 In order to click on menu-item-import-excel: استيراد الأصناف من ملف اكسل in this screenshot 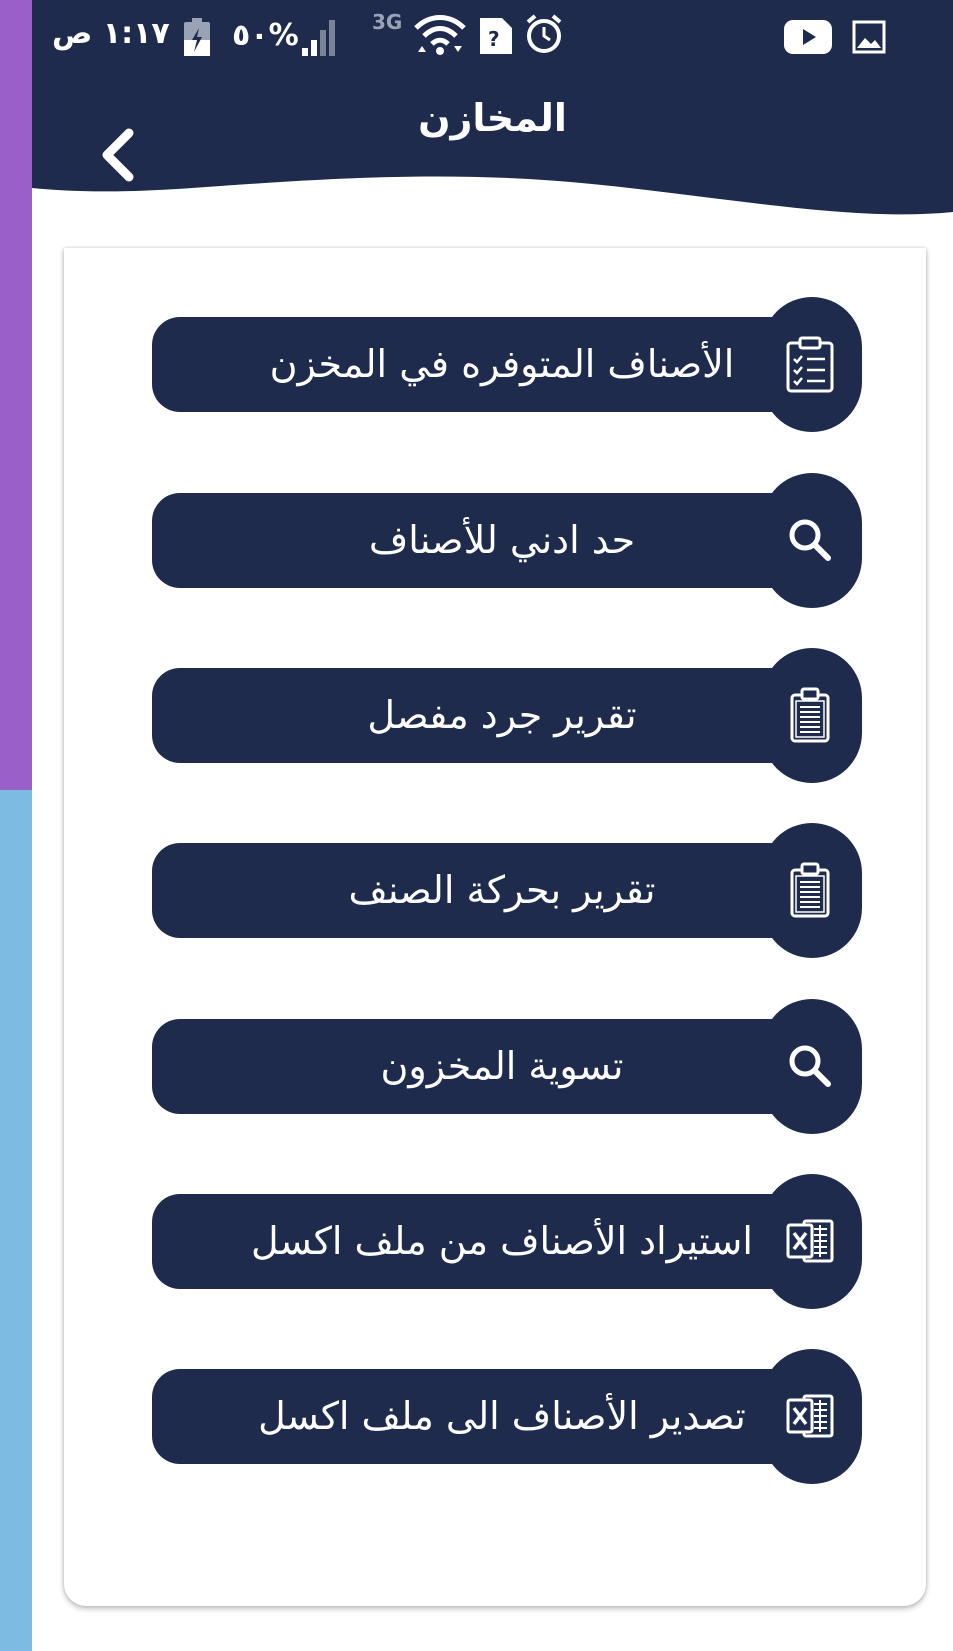, I will do `click(507, 1241)`.